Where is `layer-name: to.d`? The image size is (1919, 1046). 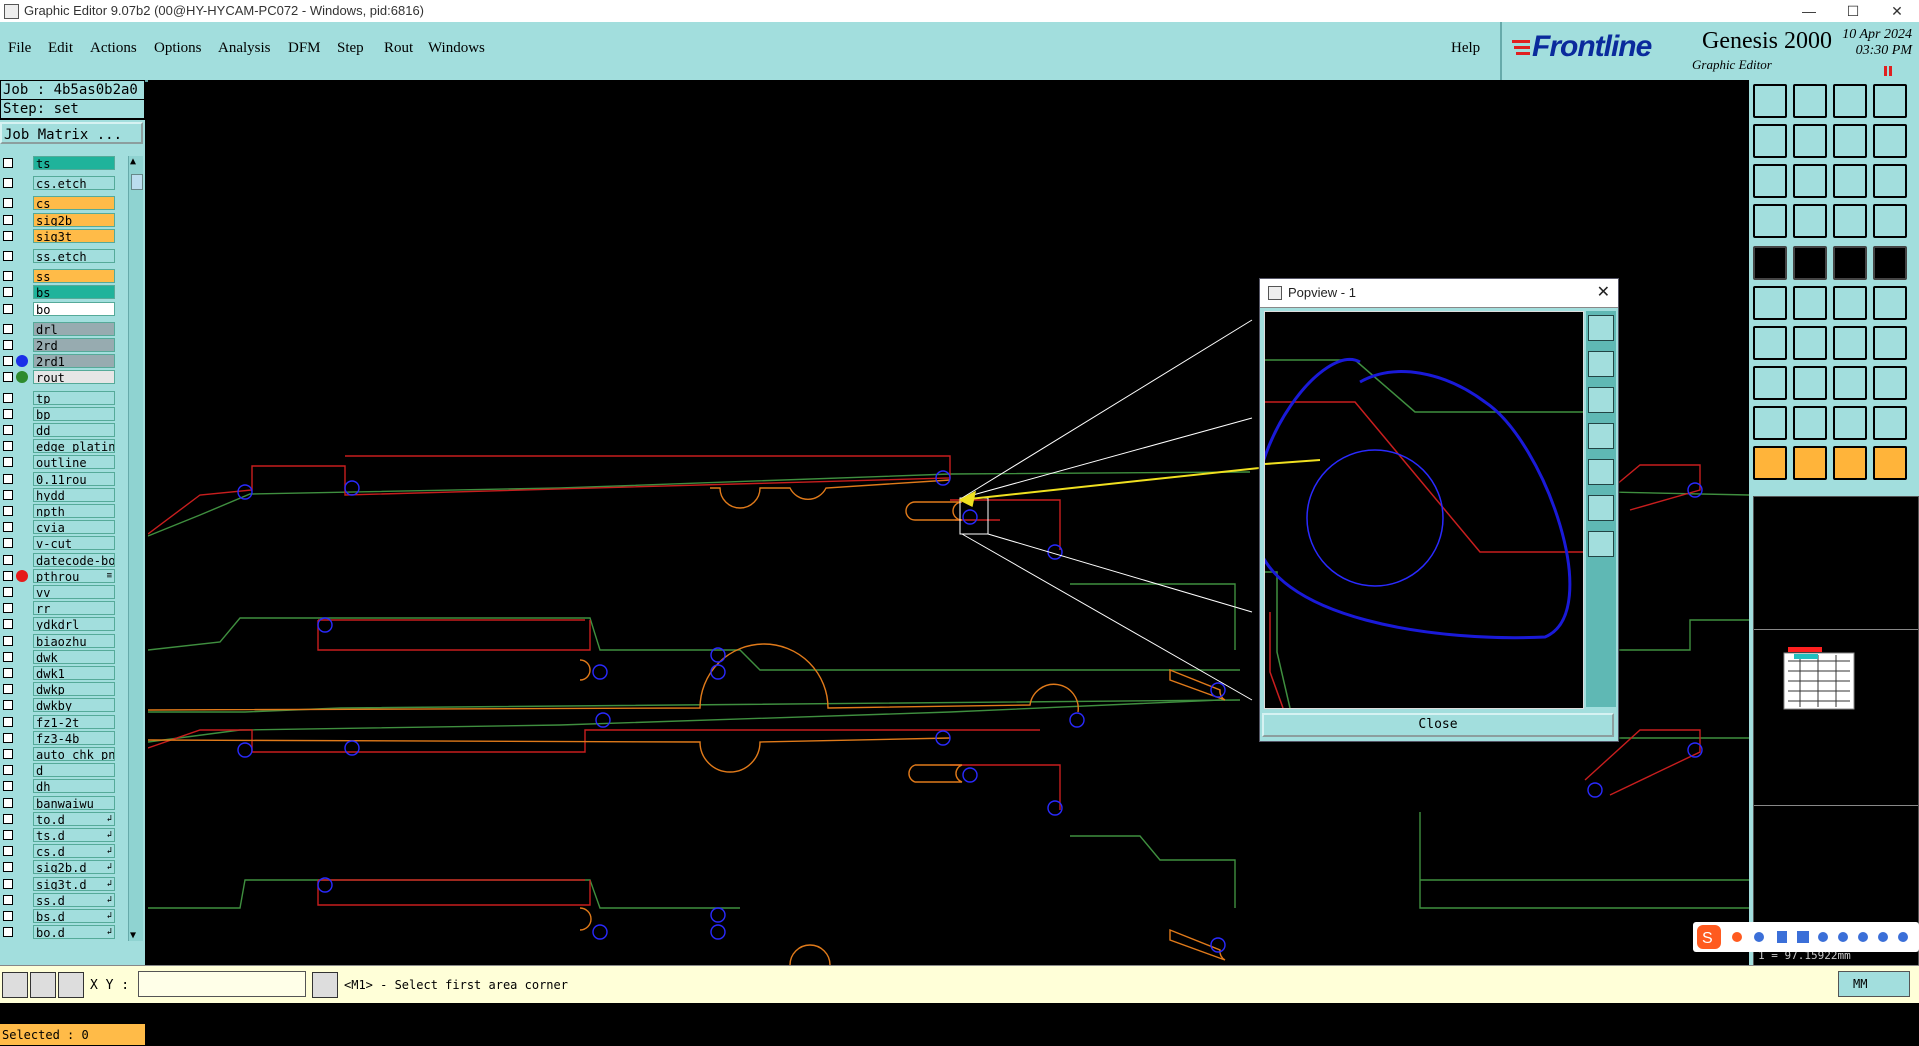
layer-name: to.d is located at coordinates (74, 818).